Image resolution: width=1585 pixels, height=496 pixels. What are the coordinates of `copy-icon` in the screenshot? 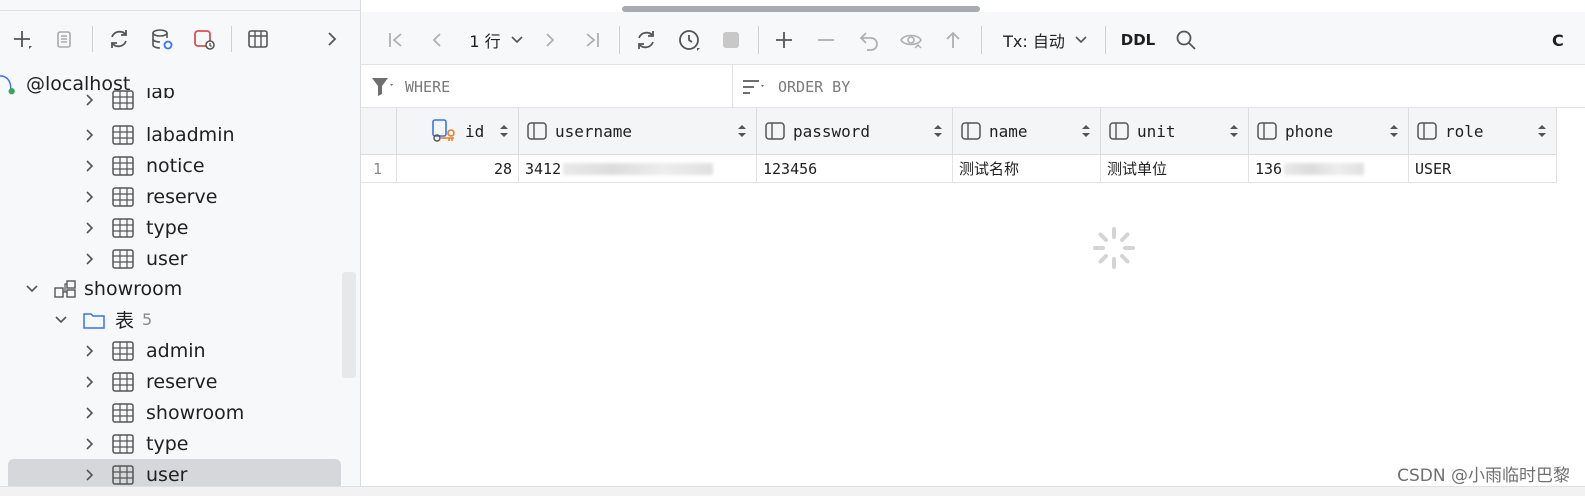 It's located at (64, 39).